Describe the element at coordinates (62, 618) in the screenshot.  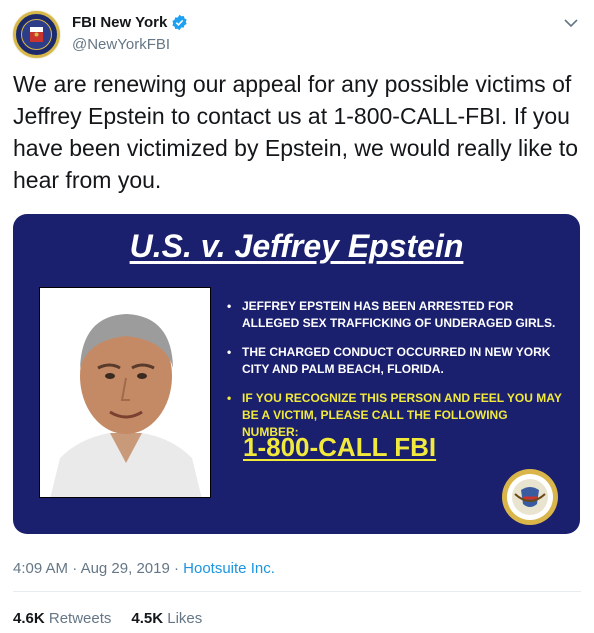
I see `retweets-stat: 4.6K Retweets` at that location.